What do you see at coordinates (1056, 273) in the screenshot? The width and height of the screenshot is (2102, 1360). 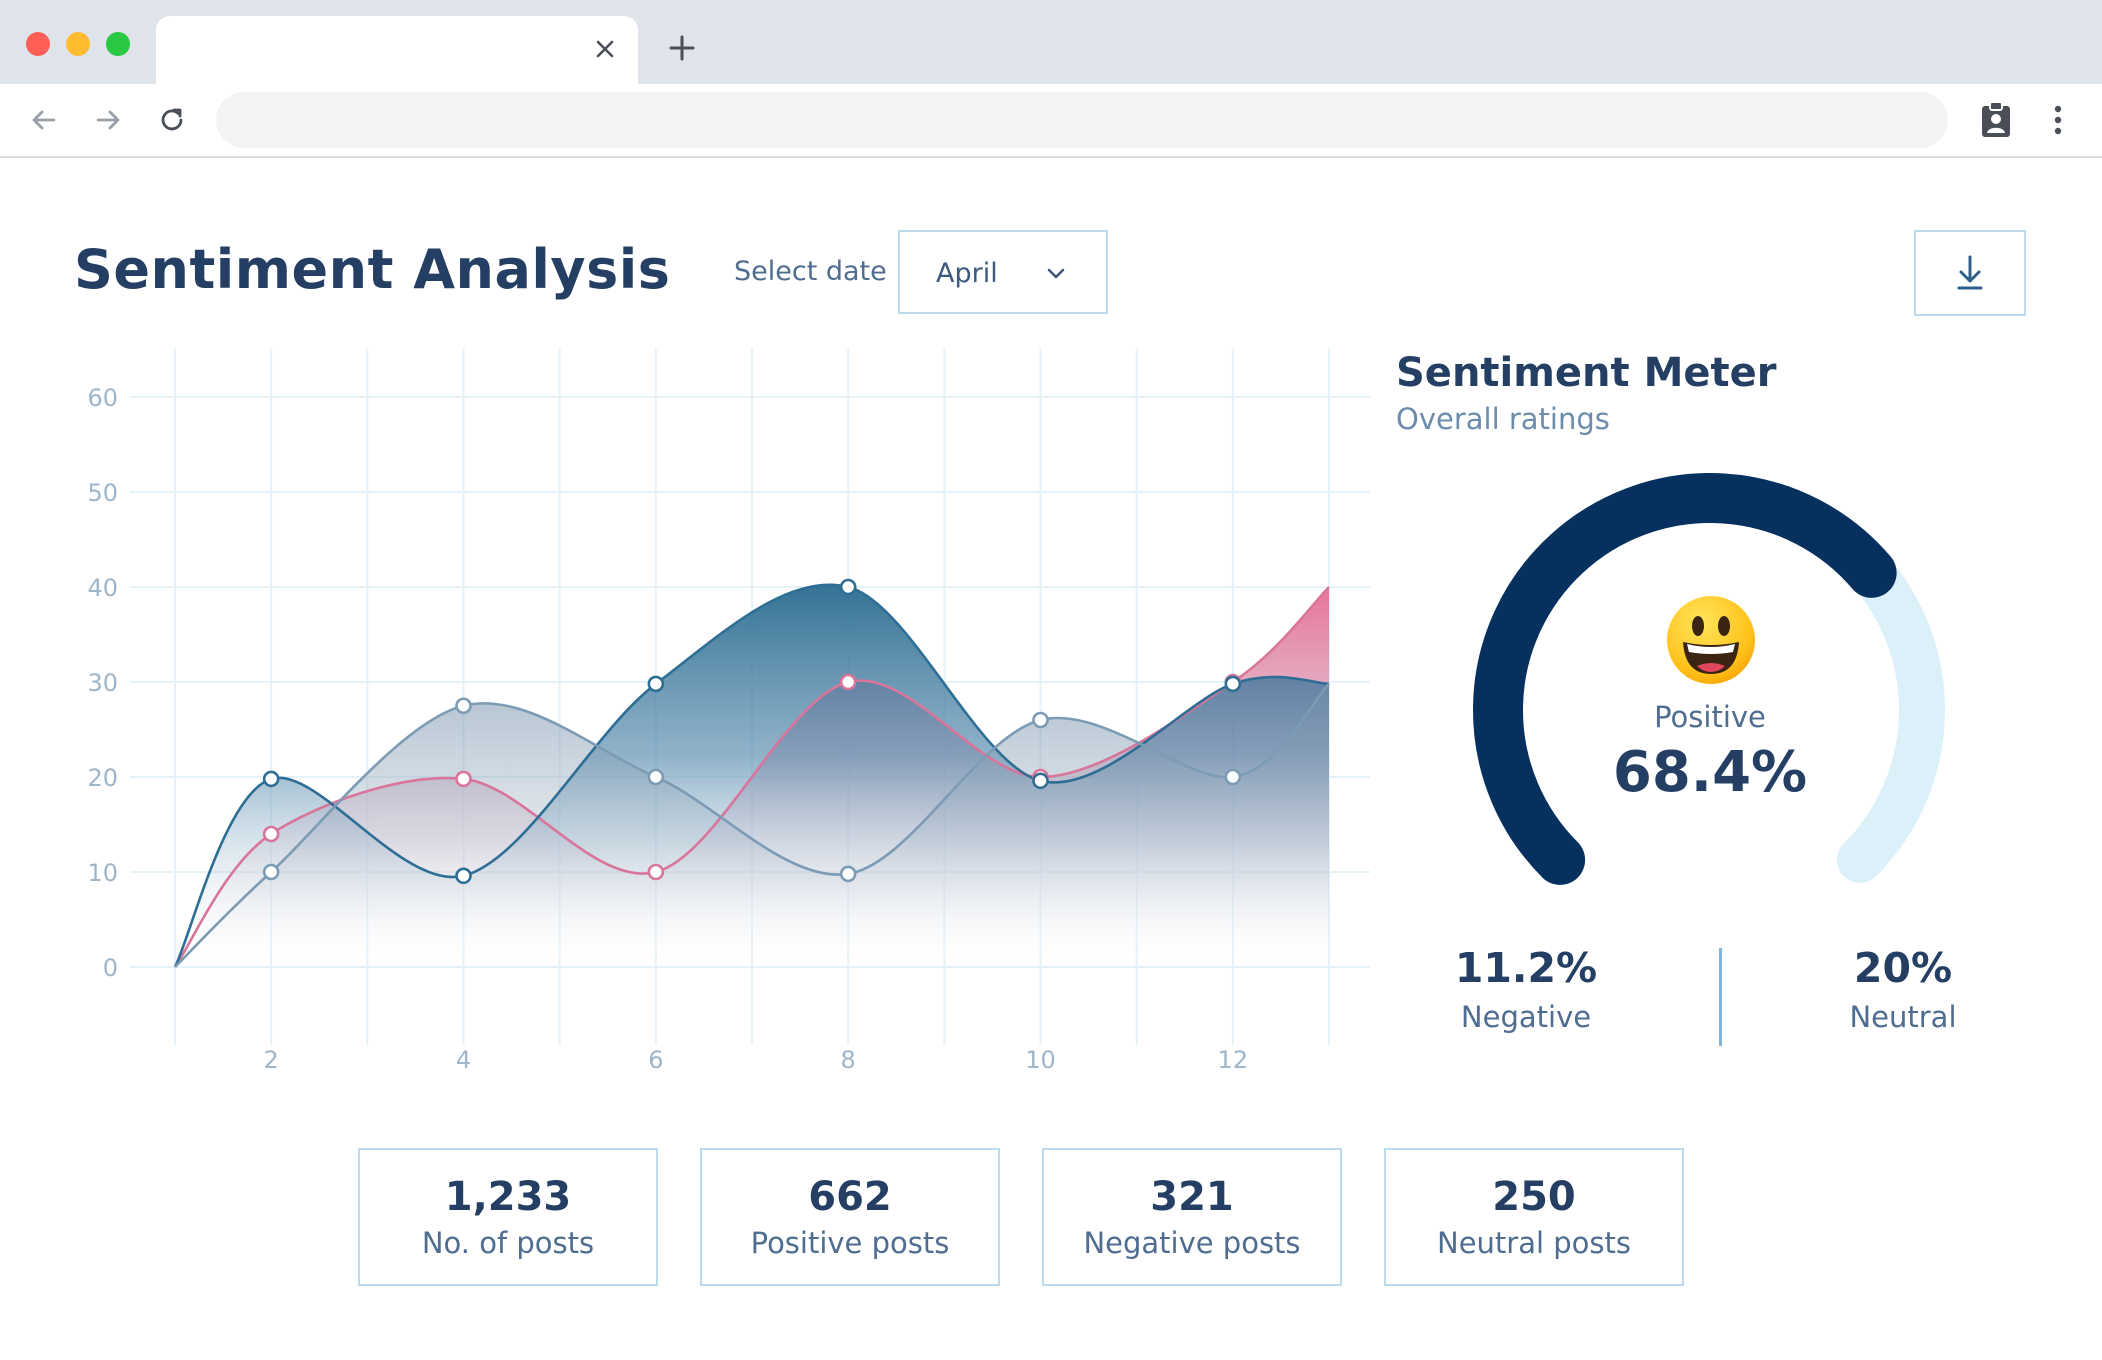 I see `chevron-down-icon` at bounding box center [1056, 273].